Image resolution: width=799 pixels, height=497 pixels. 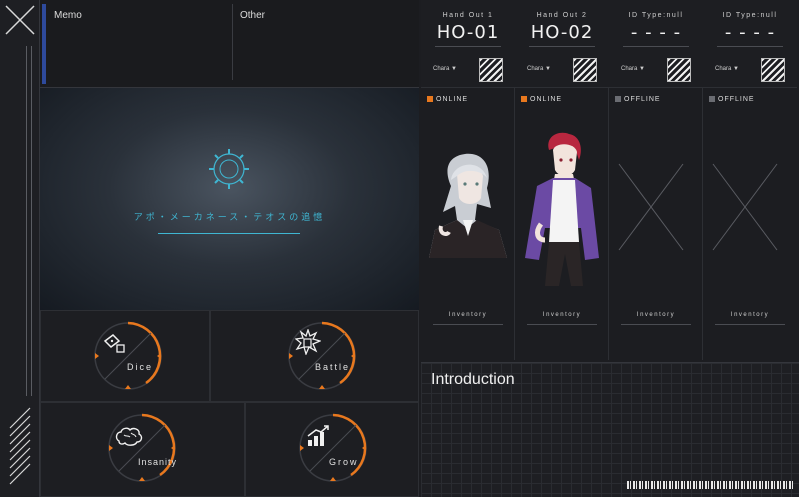 What do you see at coordinates (324, 42) in the screenshot?
I see `other-area: Other` at bounding box center [324, 42].